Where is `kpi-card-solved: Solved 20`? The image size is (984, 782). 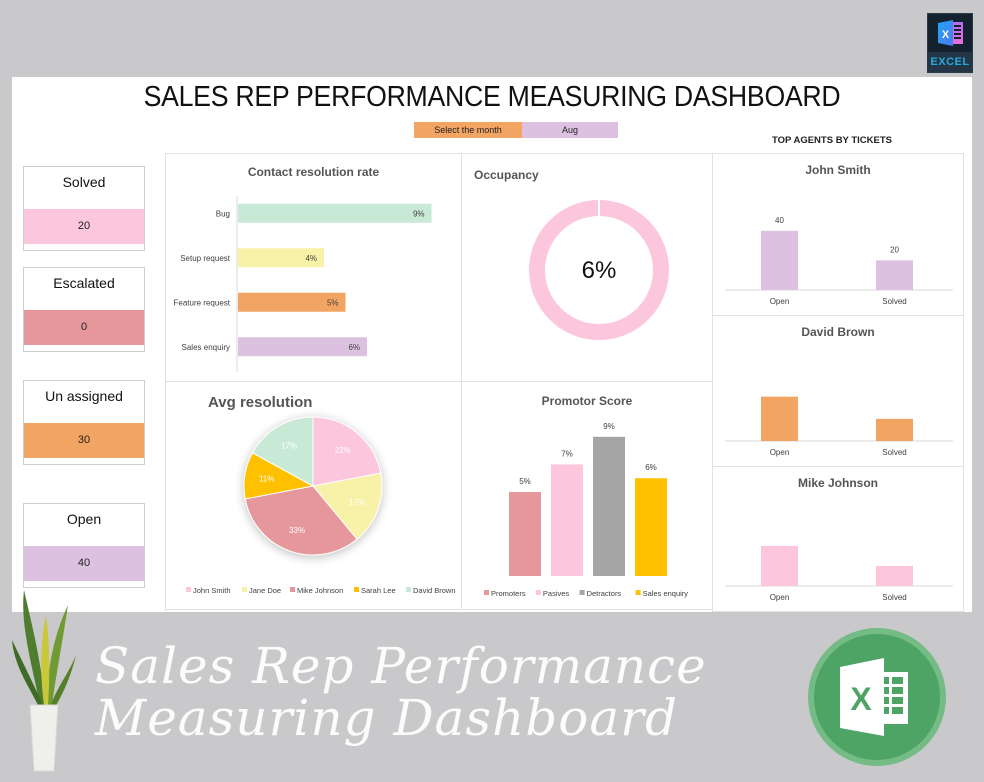
kpi-card-solved: Solved 20 is located at coordinates (84, 208).